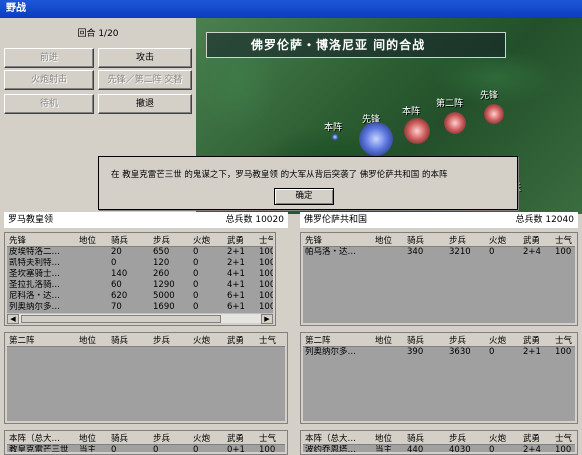  What do you see at coordinates (161, 252) in the screenshot?
I see `table-cell: 650` at bounding box center [161, 252].